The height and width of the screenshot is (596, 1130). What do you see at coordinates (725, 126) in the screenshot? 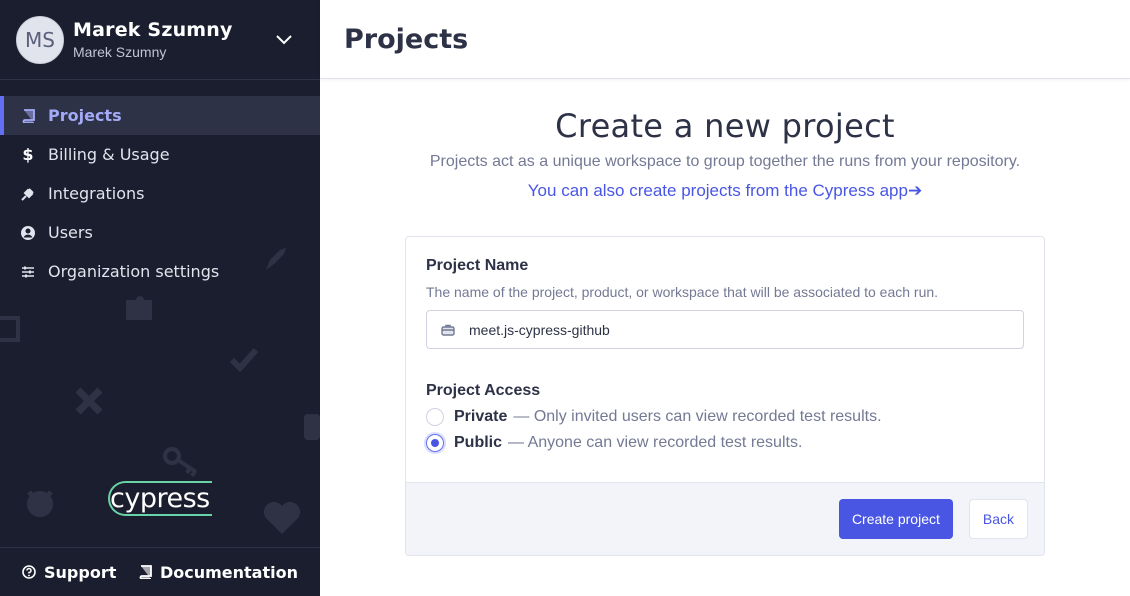
I see `hero-title: Create a new project` at bounding box center [725, 126].